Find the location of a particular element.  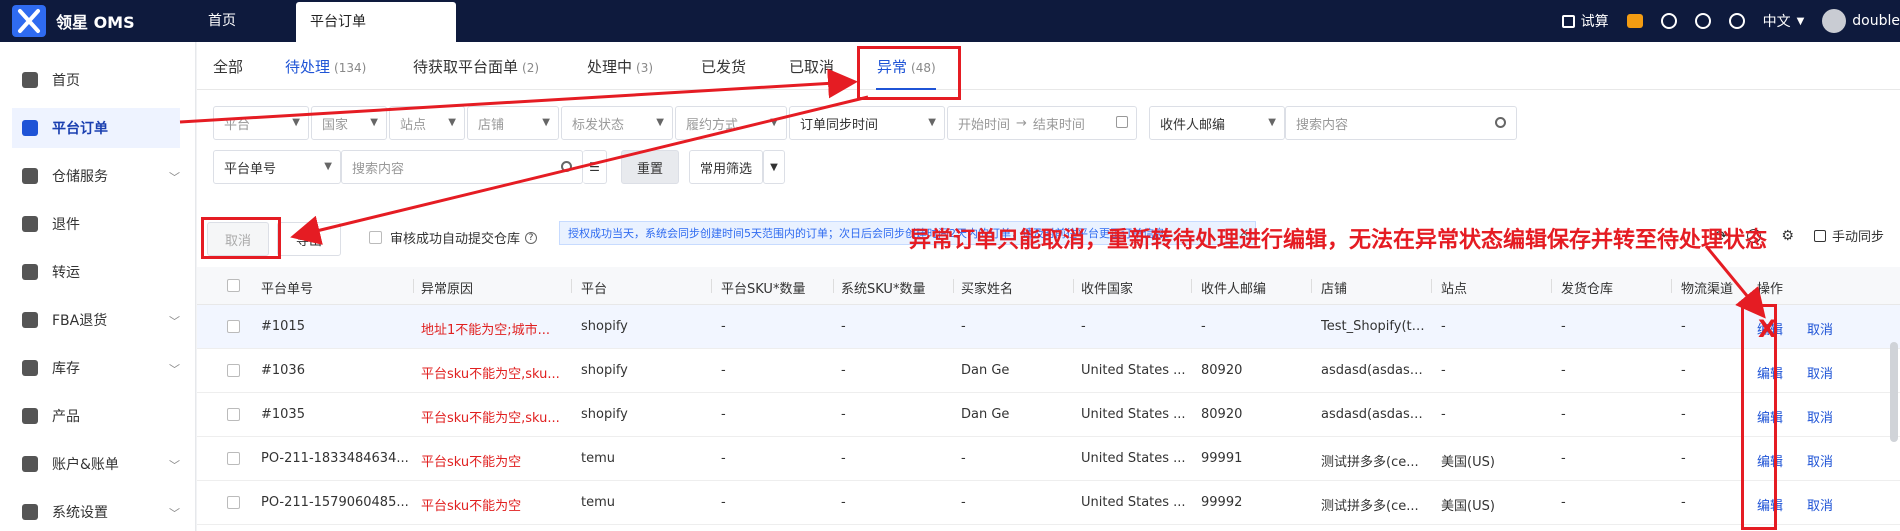

tab-all: 全部 is located at coordinates (228, 66).